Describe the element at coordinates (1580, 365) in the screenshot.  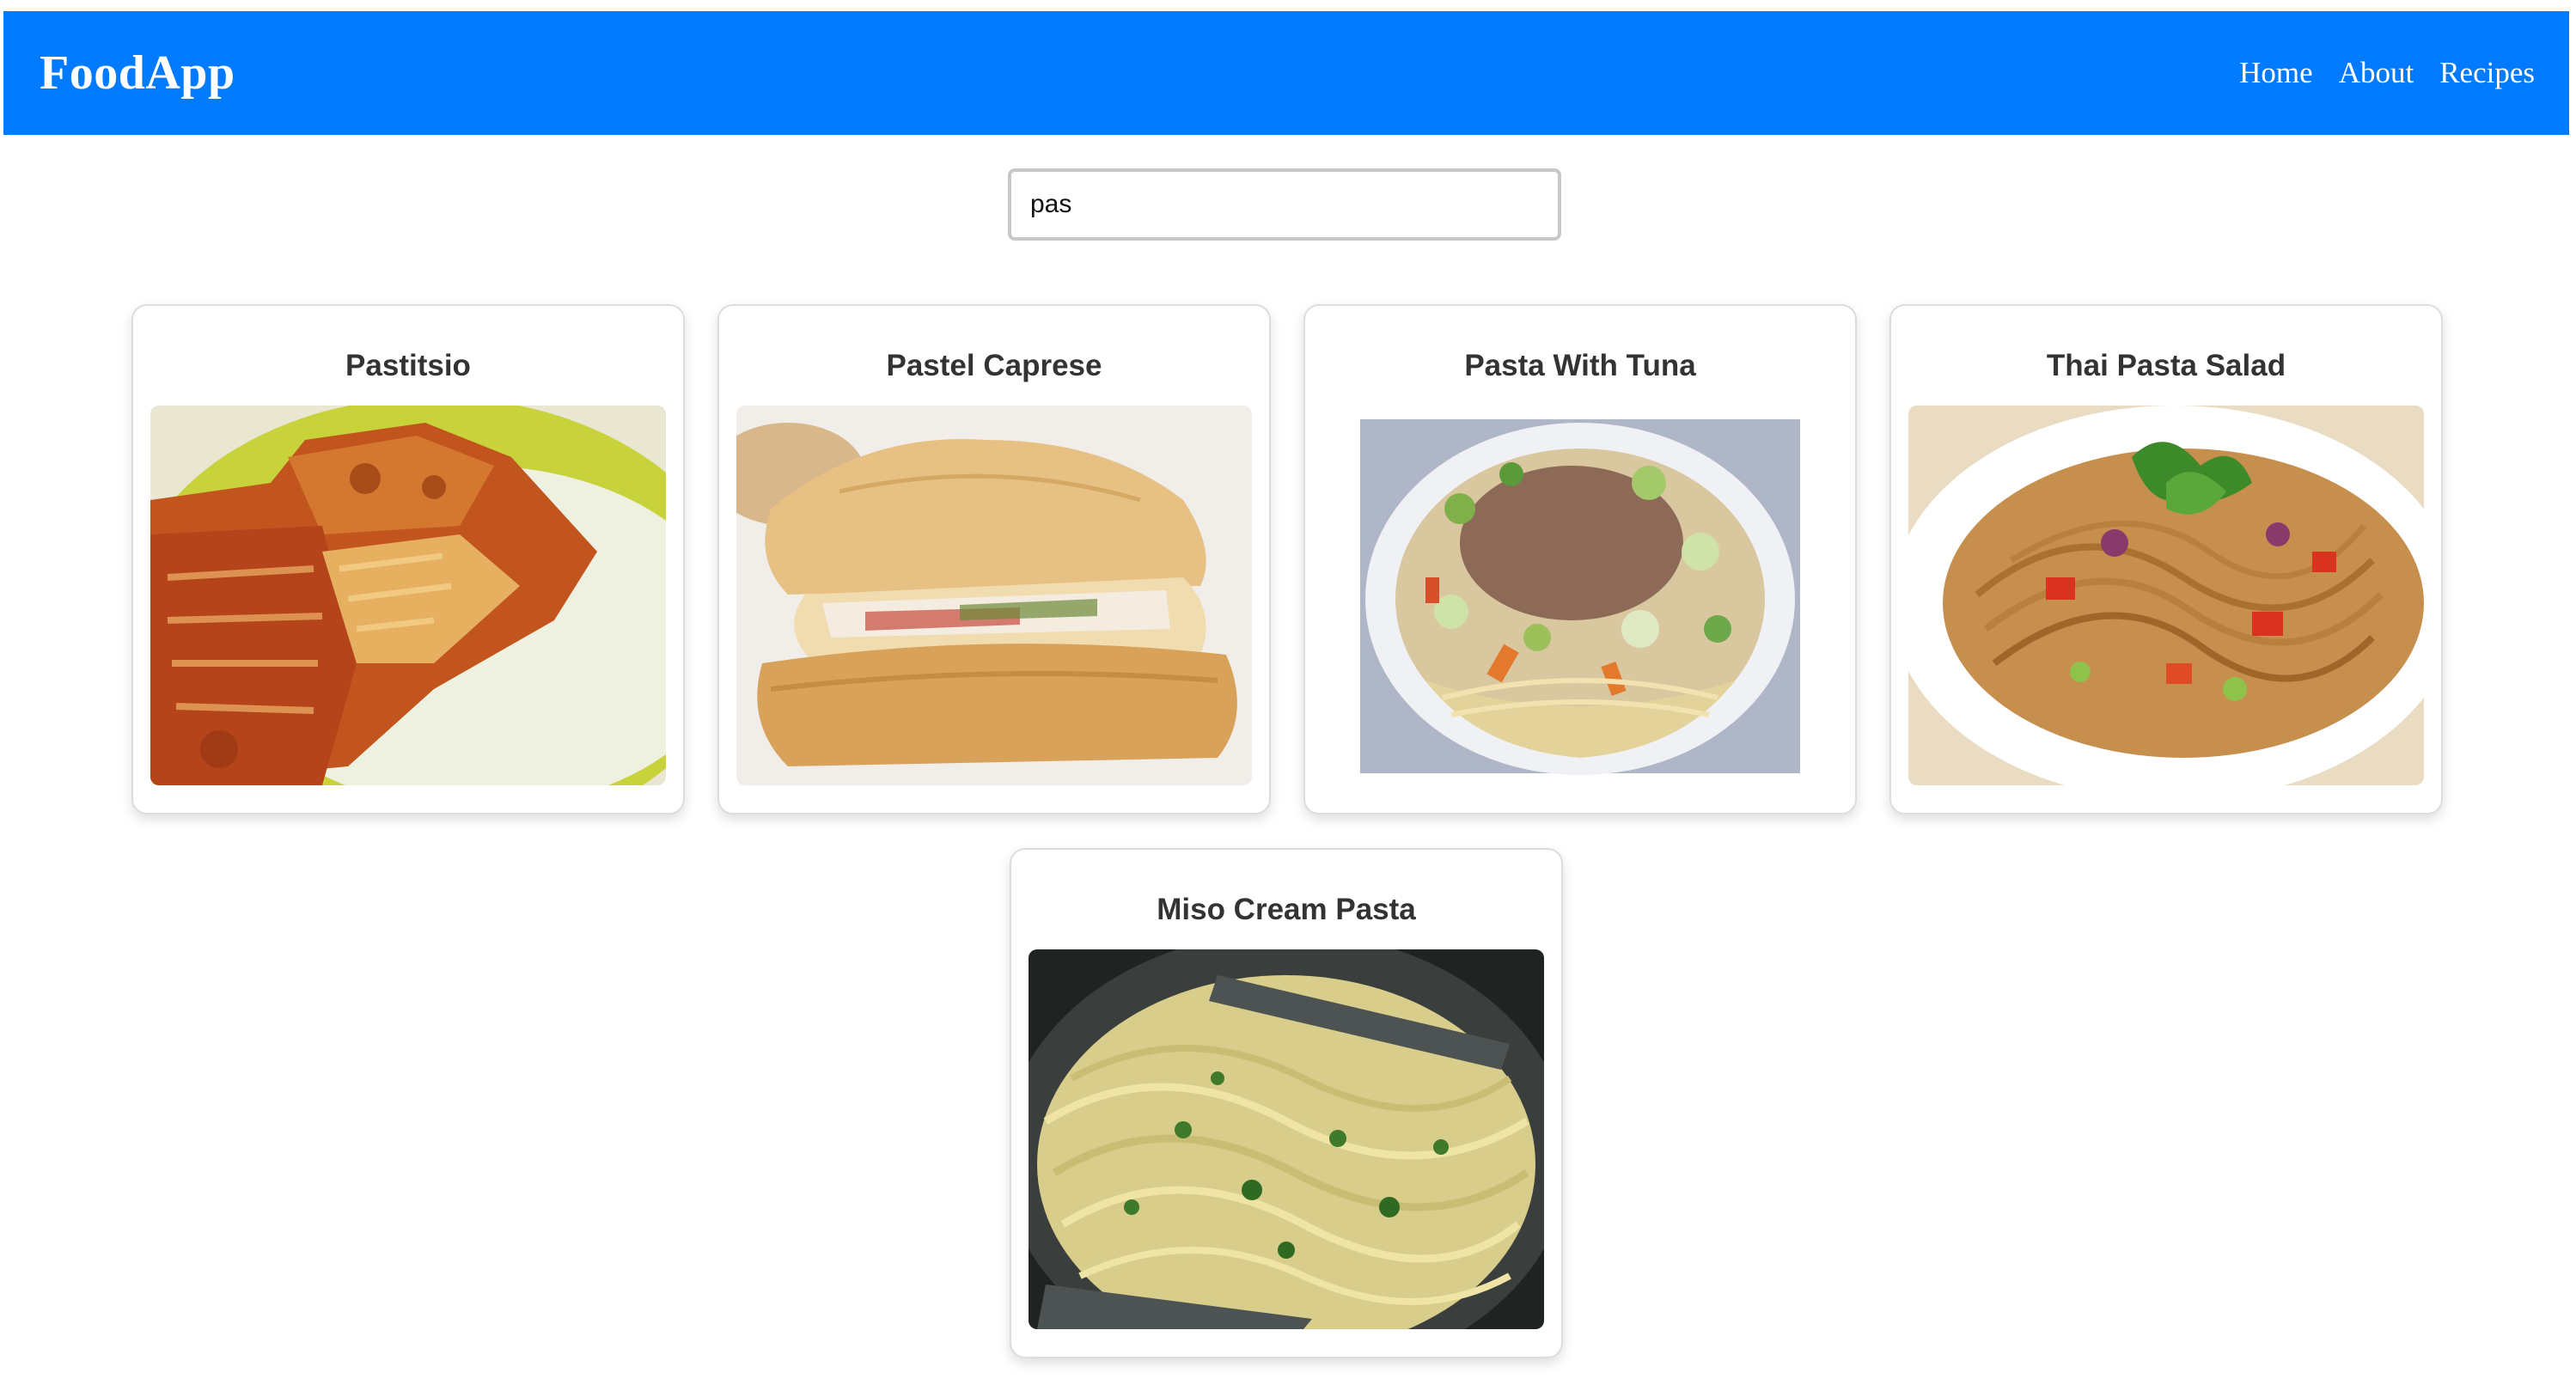
I see `recipe-title: Pasta With Tuna` at that location.